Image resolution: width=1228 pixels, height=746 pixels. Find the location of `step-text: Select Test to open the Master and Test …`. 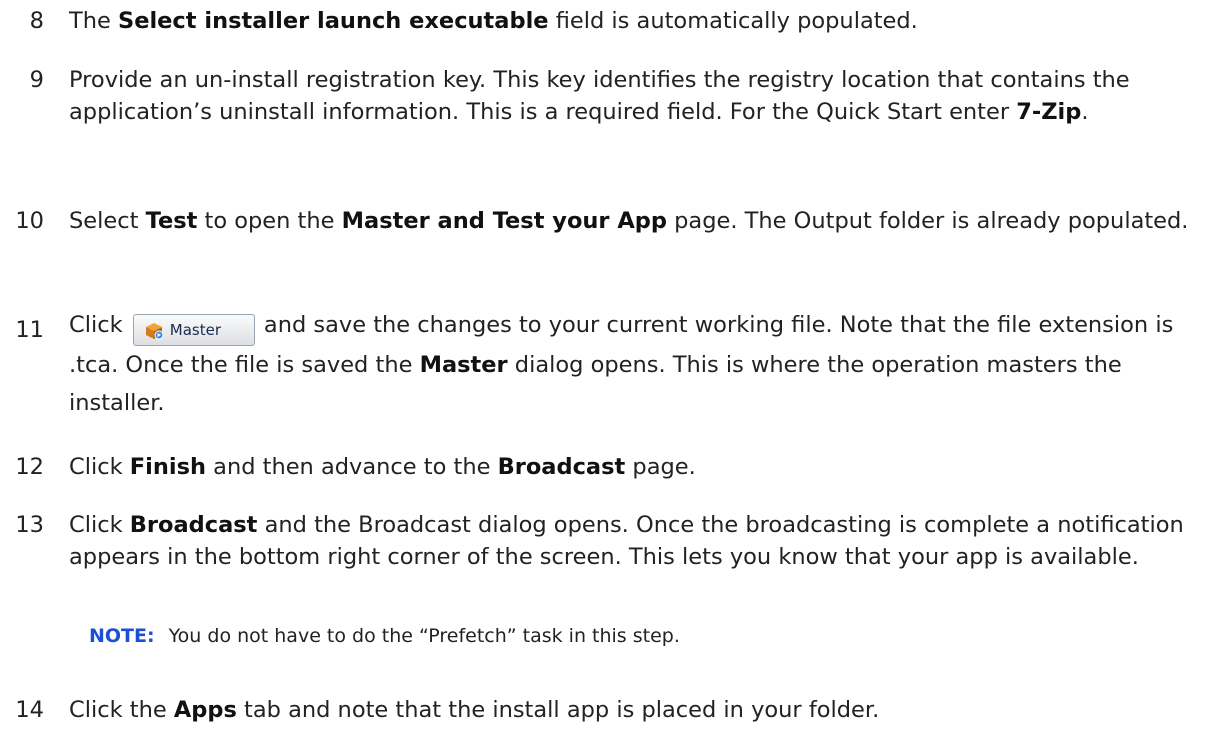

step-text: Select Test to open the Master and Test … is located at coordinates (629, 221).